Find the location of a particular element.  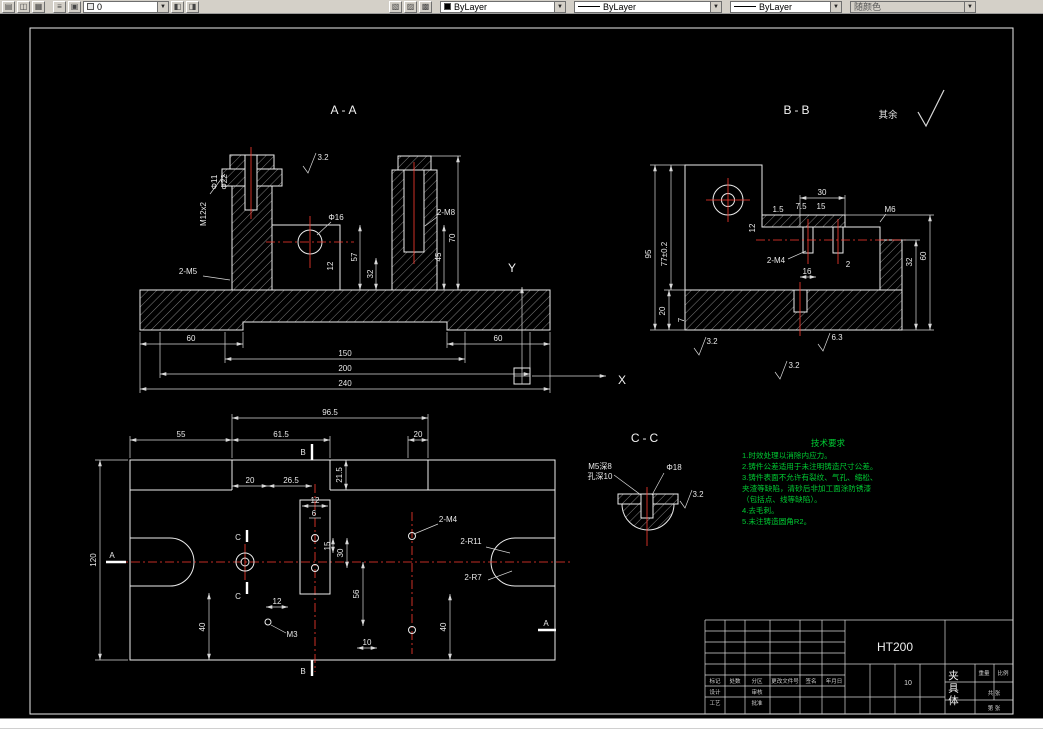

properties-button: ▨ is located at coordinates (410, 6).